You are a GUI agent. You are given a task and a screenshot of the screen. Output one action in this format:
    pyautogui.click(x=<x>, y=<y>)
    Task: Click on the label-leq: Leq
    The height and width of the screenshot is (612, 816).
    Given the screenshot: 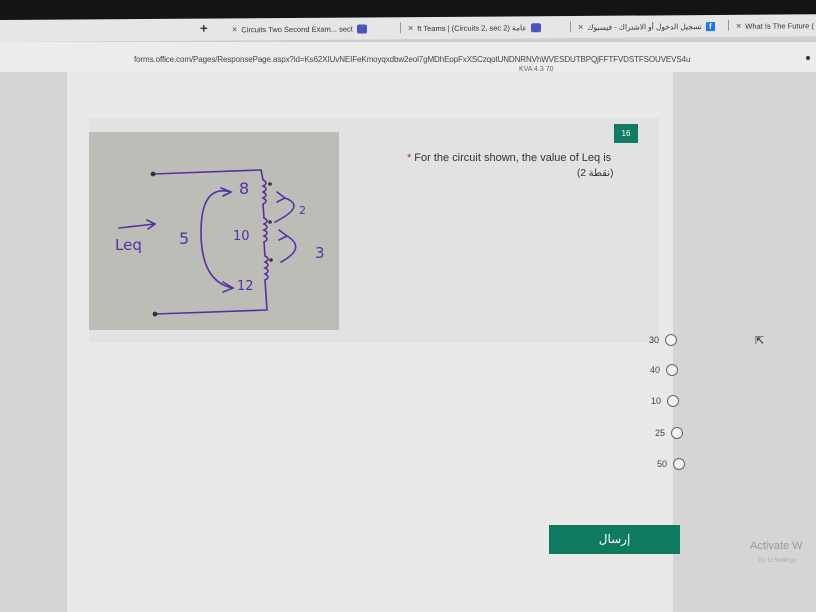 What is the action you would take?
    pyautogui.click(x=128, y=245)
    